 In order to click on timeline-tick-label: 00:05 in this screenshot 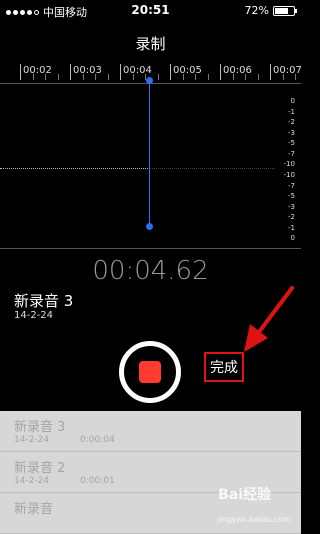, I will do `click(187, 70)`.